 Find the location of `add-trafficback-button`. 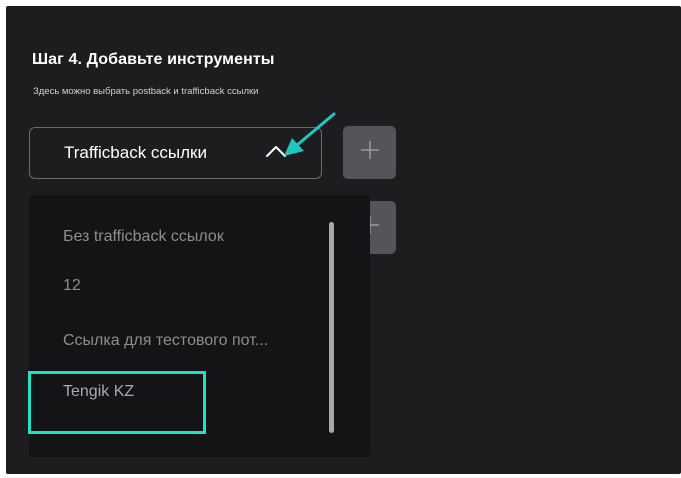

add-trafficback-button is located at coordinates (369, 152).